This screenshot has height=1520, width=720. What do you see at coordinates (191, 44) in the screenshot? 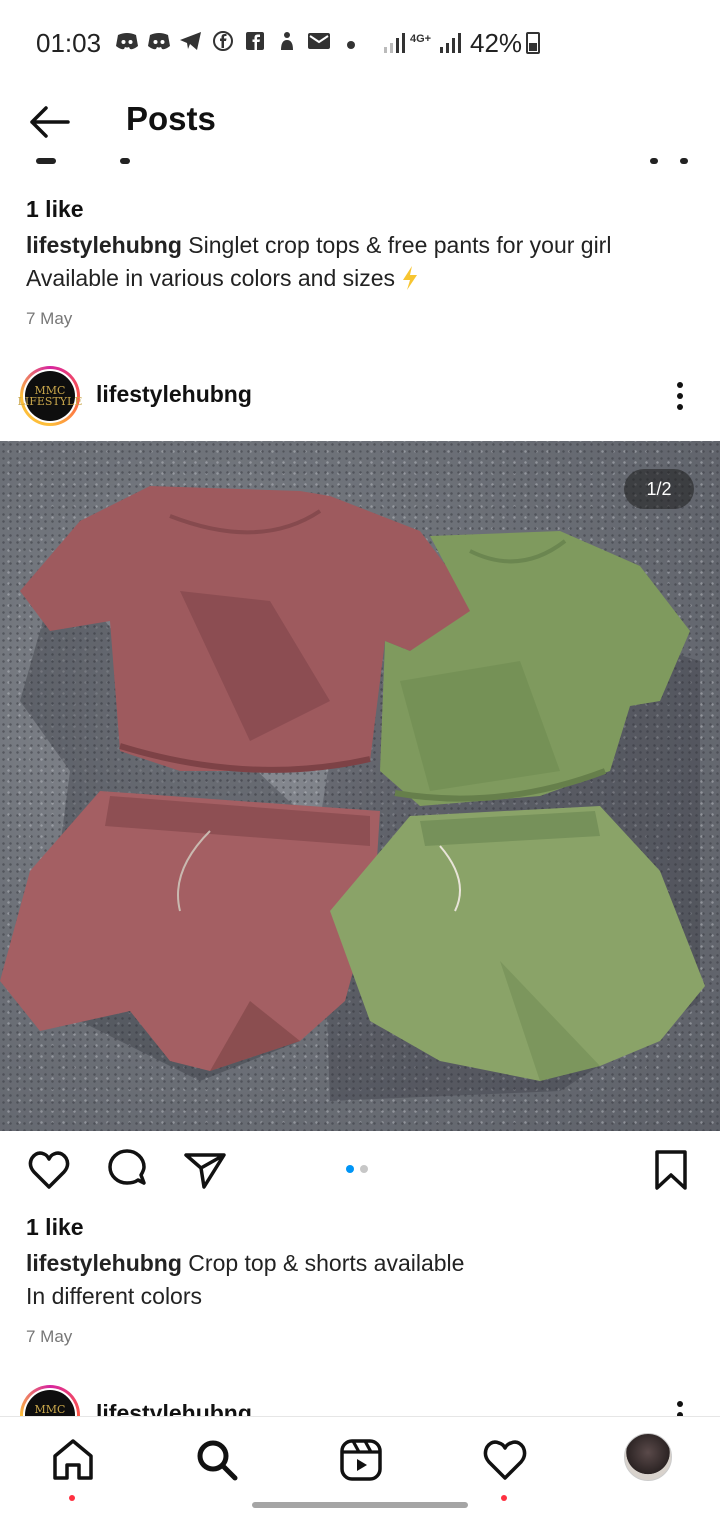
I see `telegram-icon` at bounding box center [191, 44].